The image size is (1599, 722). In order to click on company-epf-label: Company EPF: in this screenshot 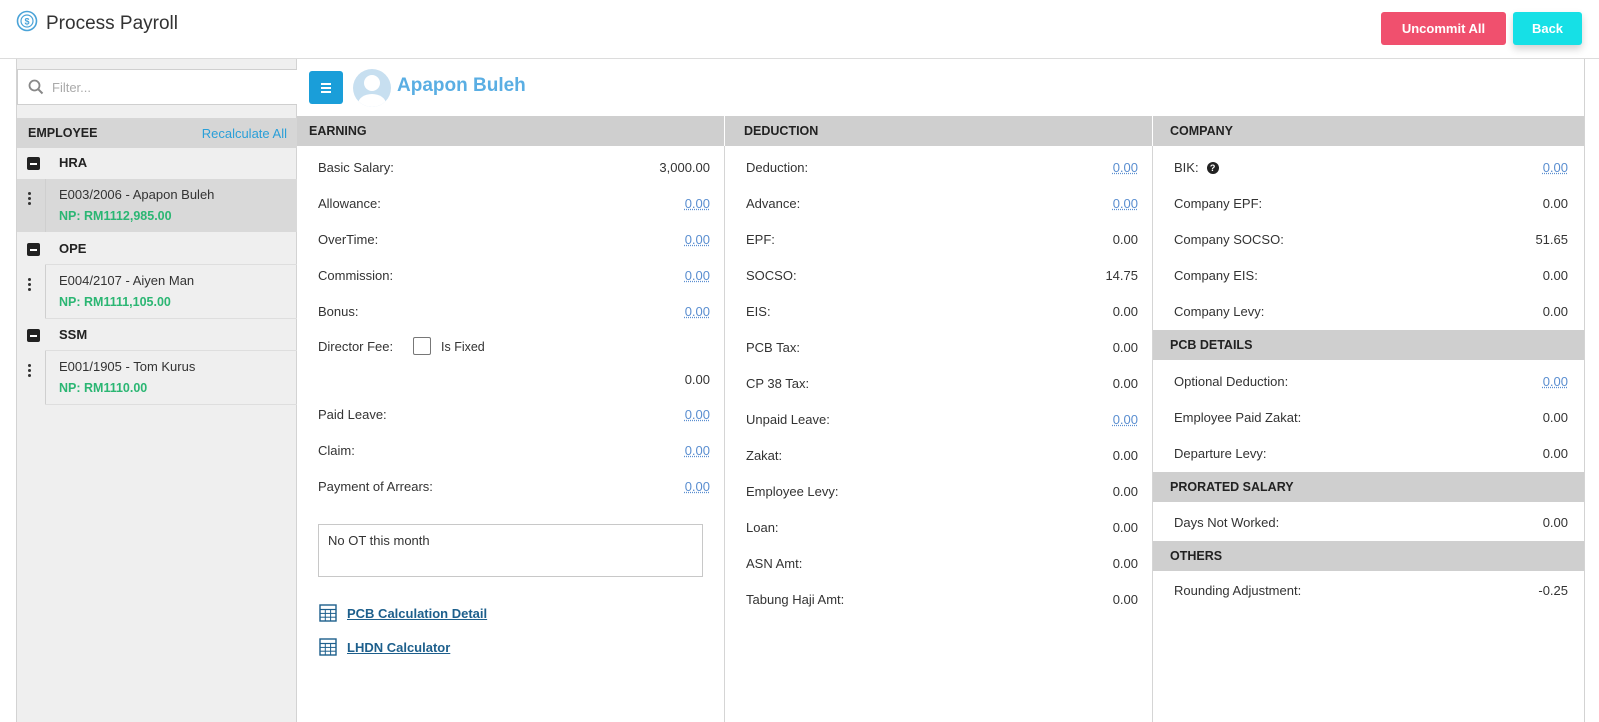, I will do `click(1218, 203)`.